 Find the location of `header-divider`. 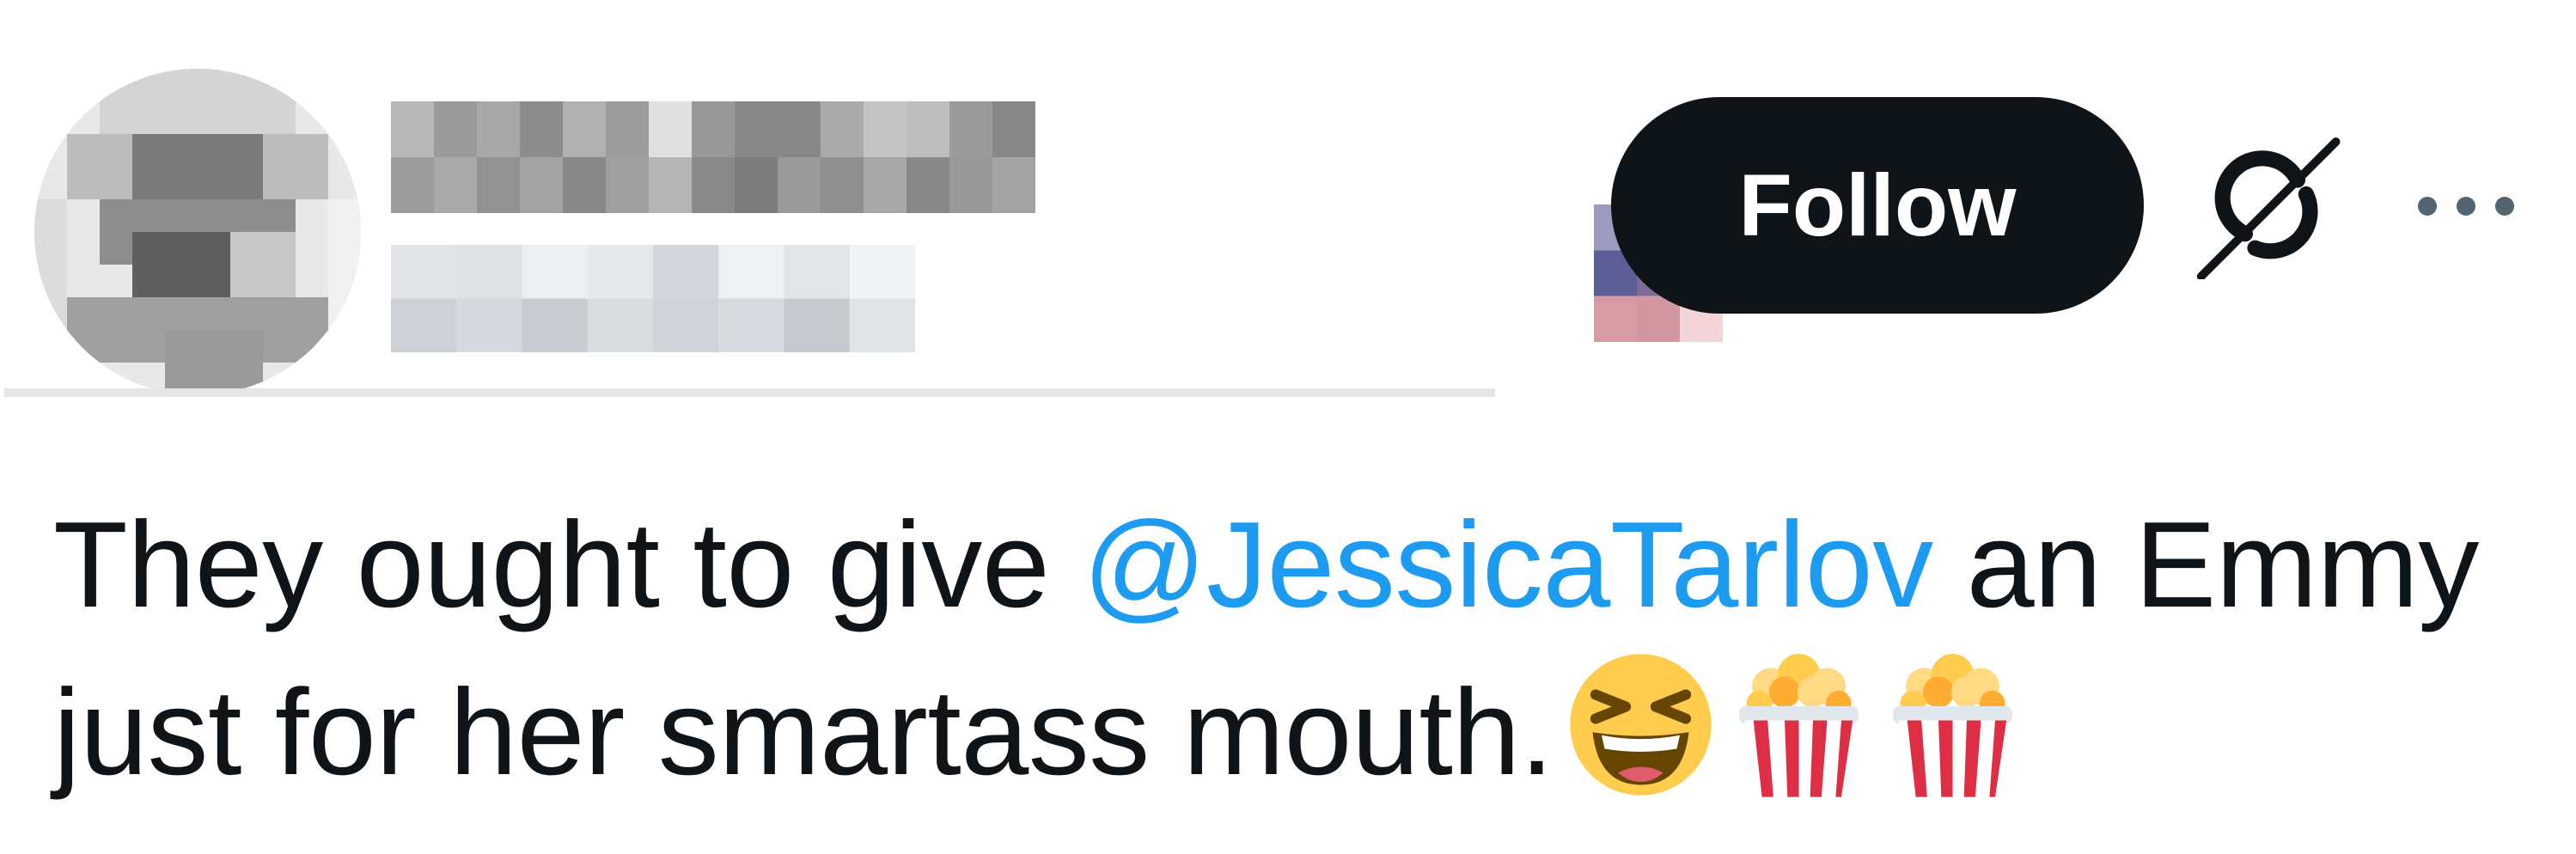

header-divider is located at coordinates (749, 392).